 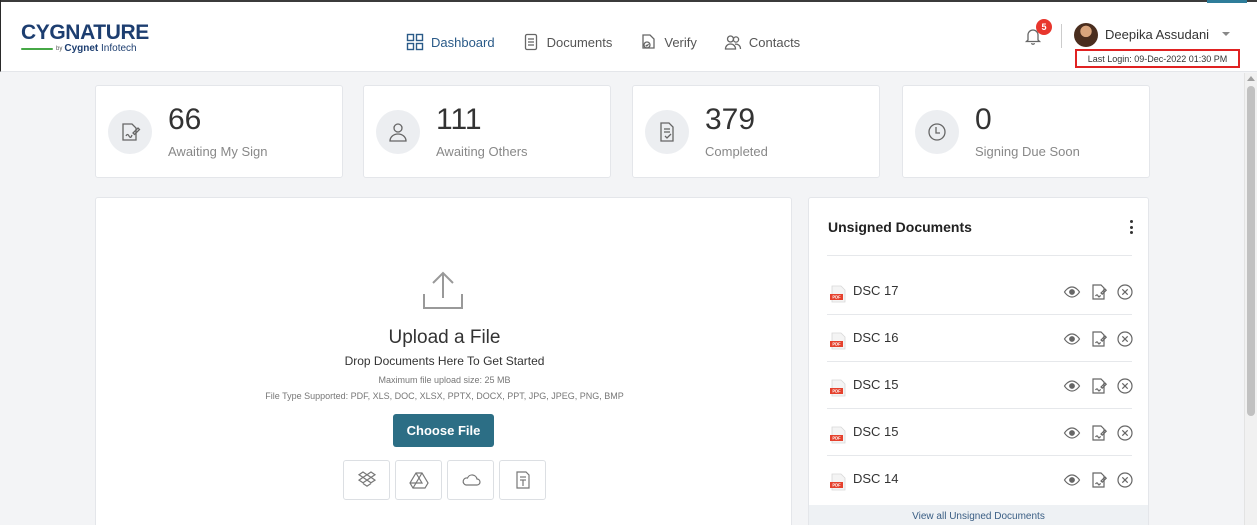 I want to click on upload-max-size: Maximum file upload size: 25 MB, so click(x=444, y=380).